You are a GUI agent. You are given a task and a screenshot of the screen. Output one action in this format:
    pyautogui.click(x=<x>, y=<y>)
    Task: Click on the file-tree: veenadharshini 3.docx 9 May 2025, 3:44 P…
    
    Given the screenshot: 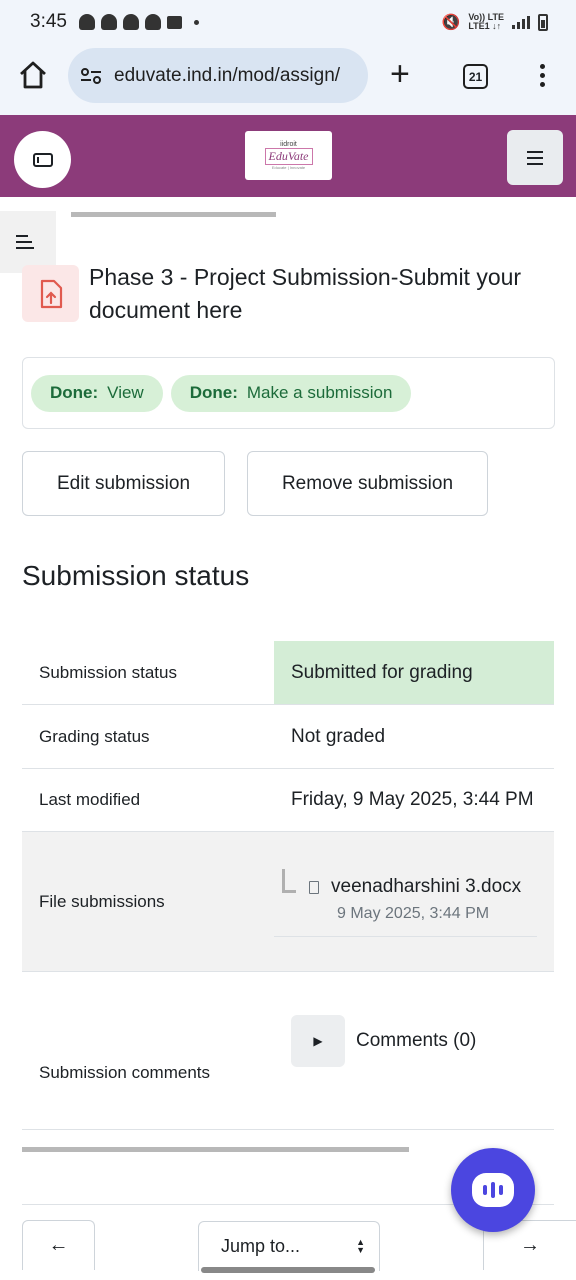 What is the action you would take?
    pyautogui.click(x=405, y=902)
    